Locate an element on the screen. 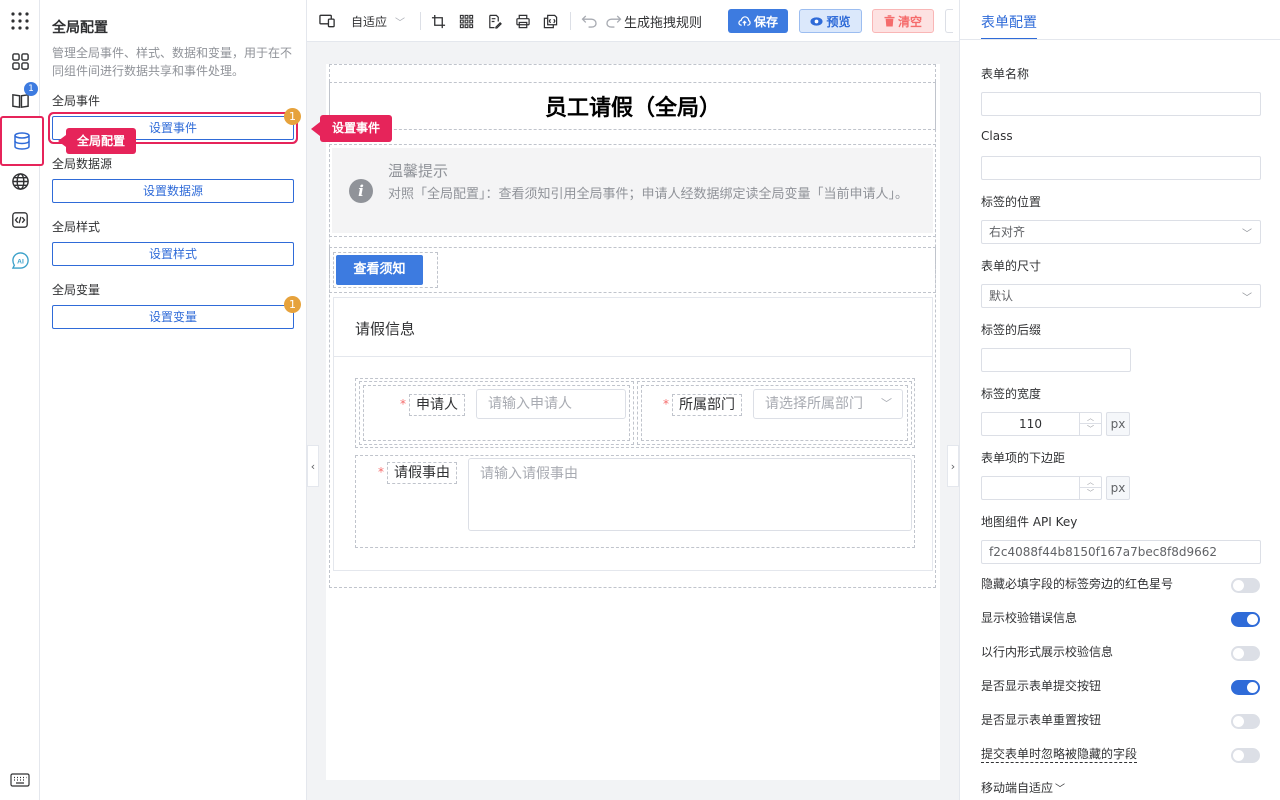  unit-label: px is located at coordinates (1118, 488).